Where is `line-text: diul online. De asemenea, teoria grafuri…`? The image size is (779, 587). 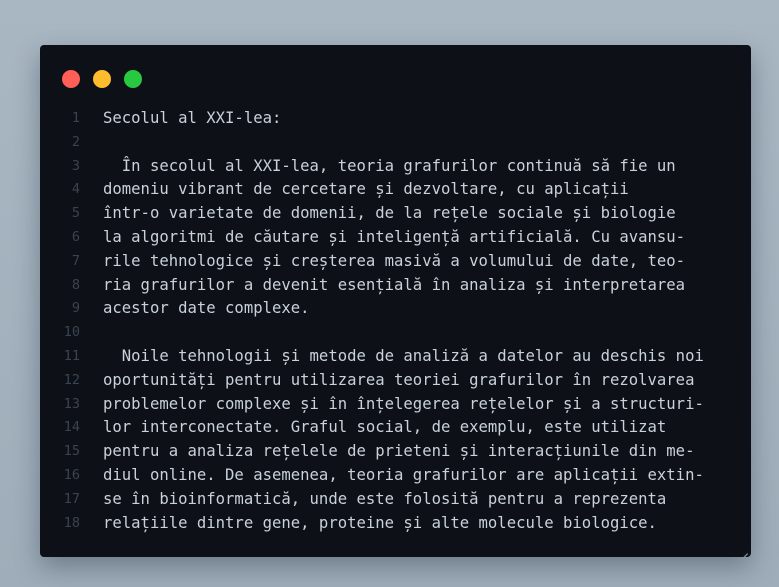 line-text: diul online. De asemenea, teoria grafuri… is located at coordinates (403, 474).